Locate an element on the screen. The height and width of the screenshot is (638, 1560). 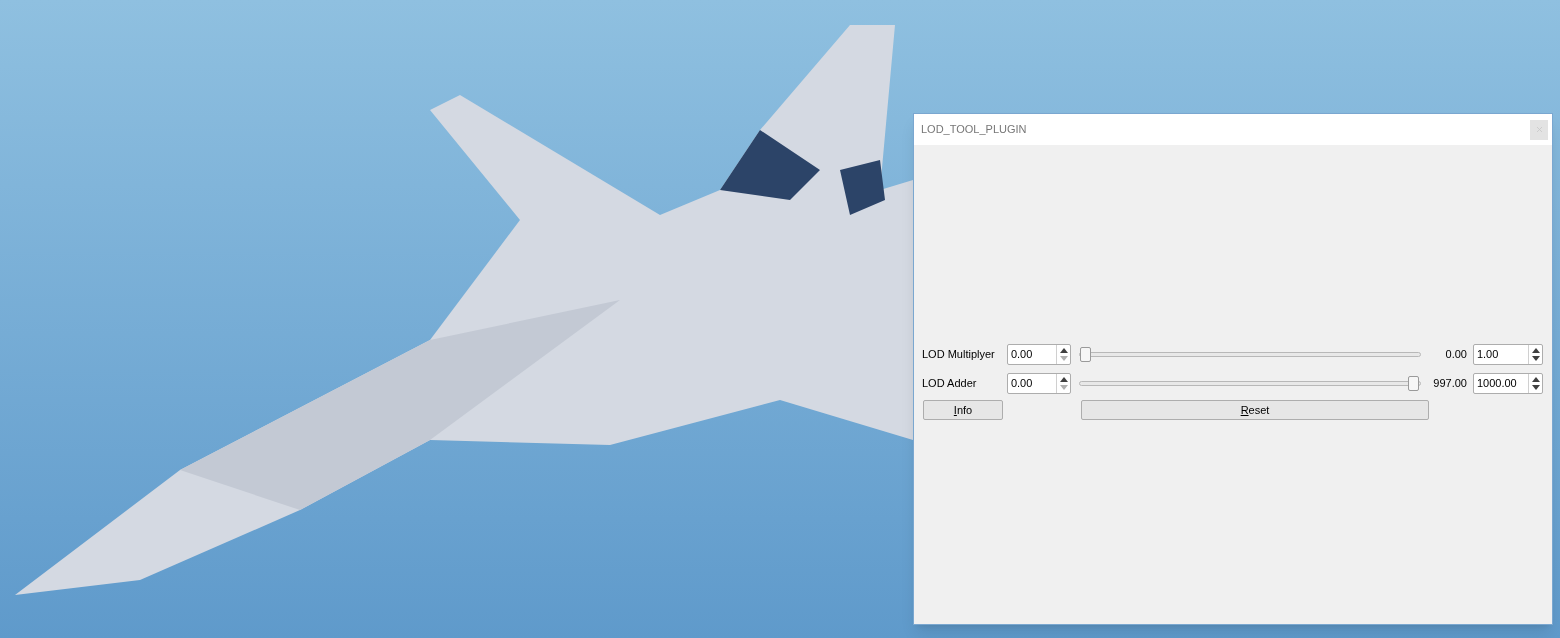
spin-box: 1000.00 is located at coordinates (1507, 383).